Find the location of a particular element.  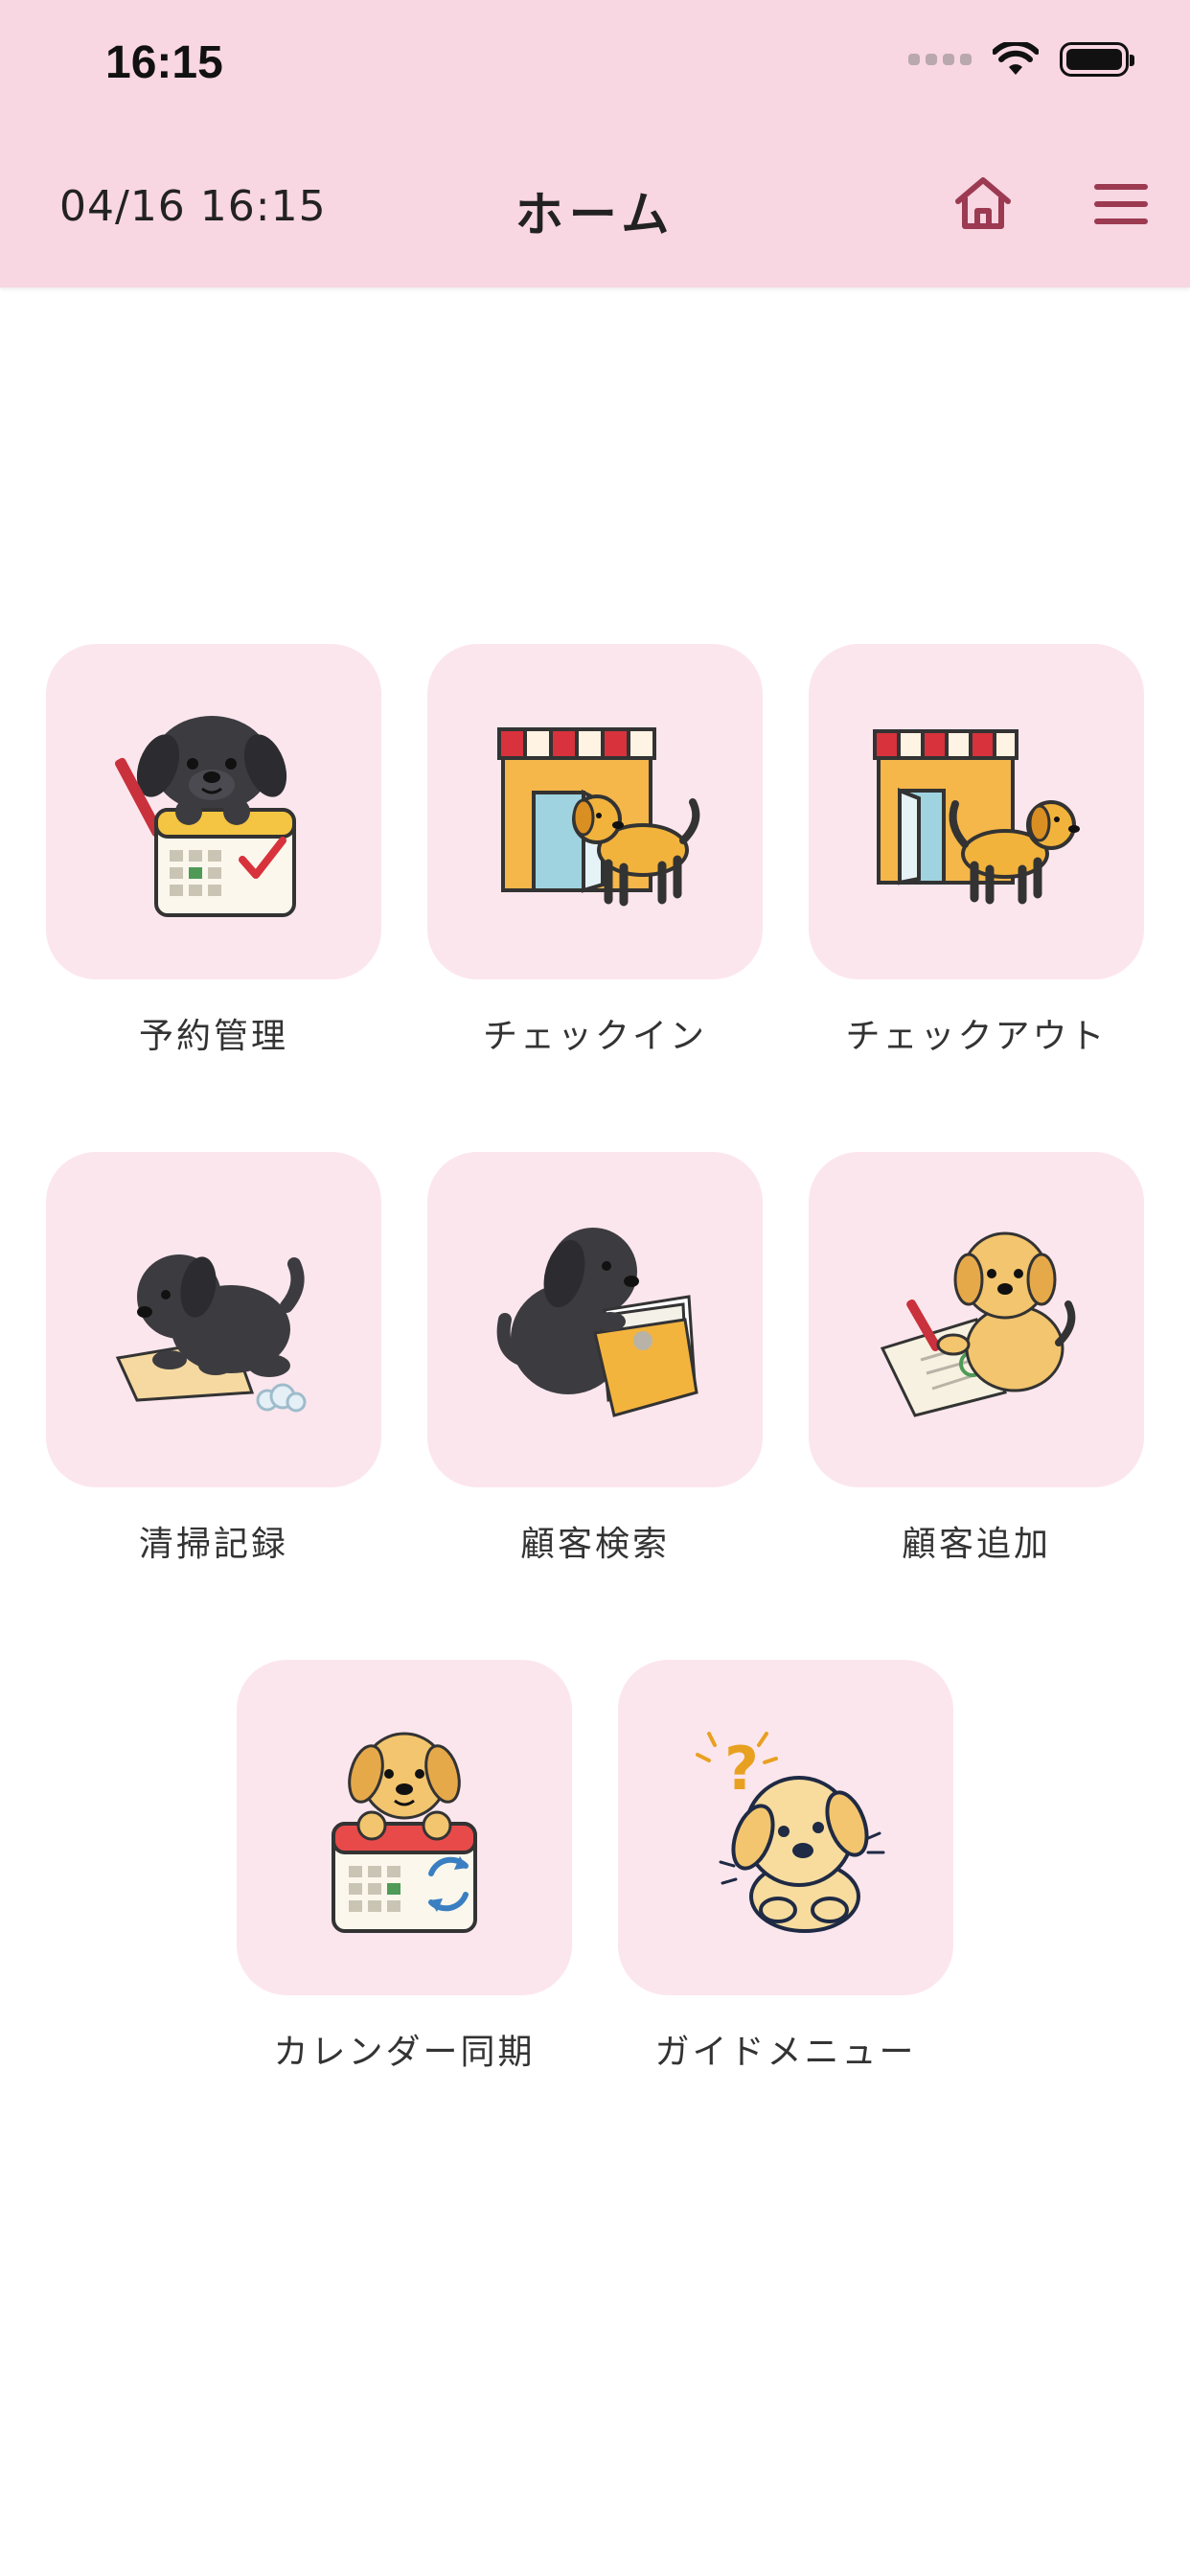

menu-tile-checkout: チェックアウト is located at coordinates (977, 851).